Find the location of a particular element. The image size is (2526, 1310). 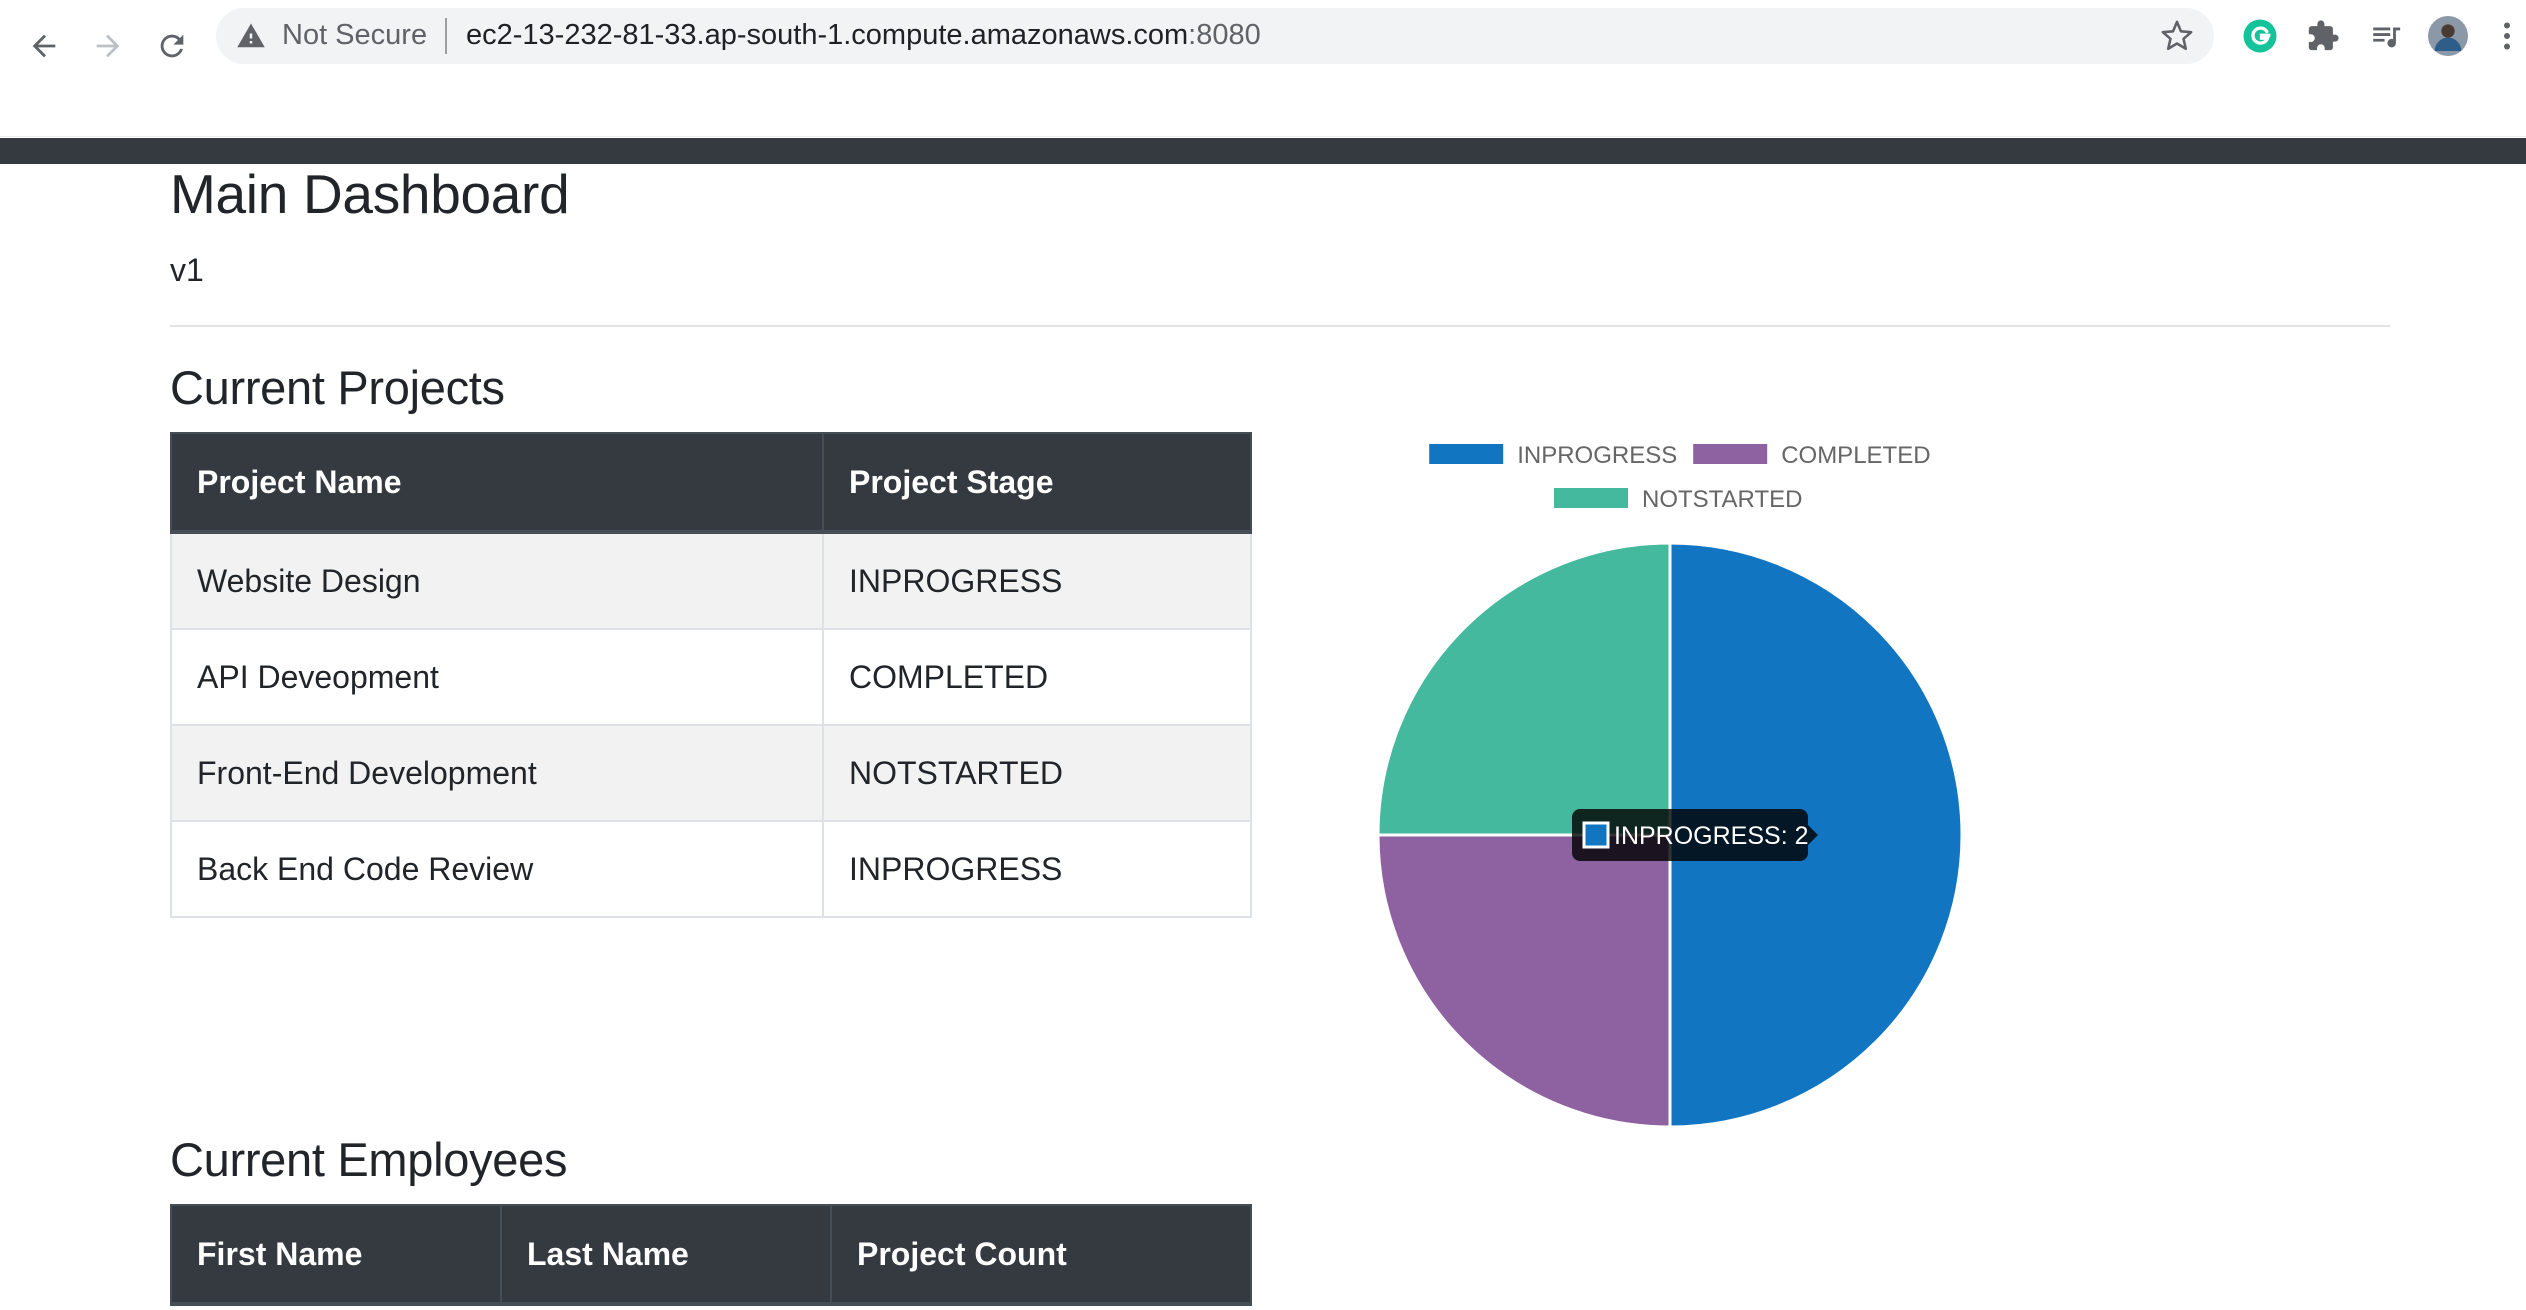

project-stage-cell: NOTSTARTED is located at coordinates (1037, 773).